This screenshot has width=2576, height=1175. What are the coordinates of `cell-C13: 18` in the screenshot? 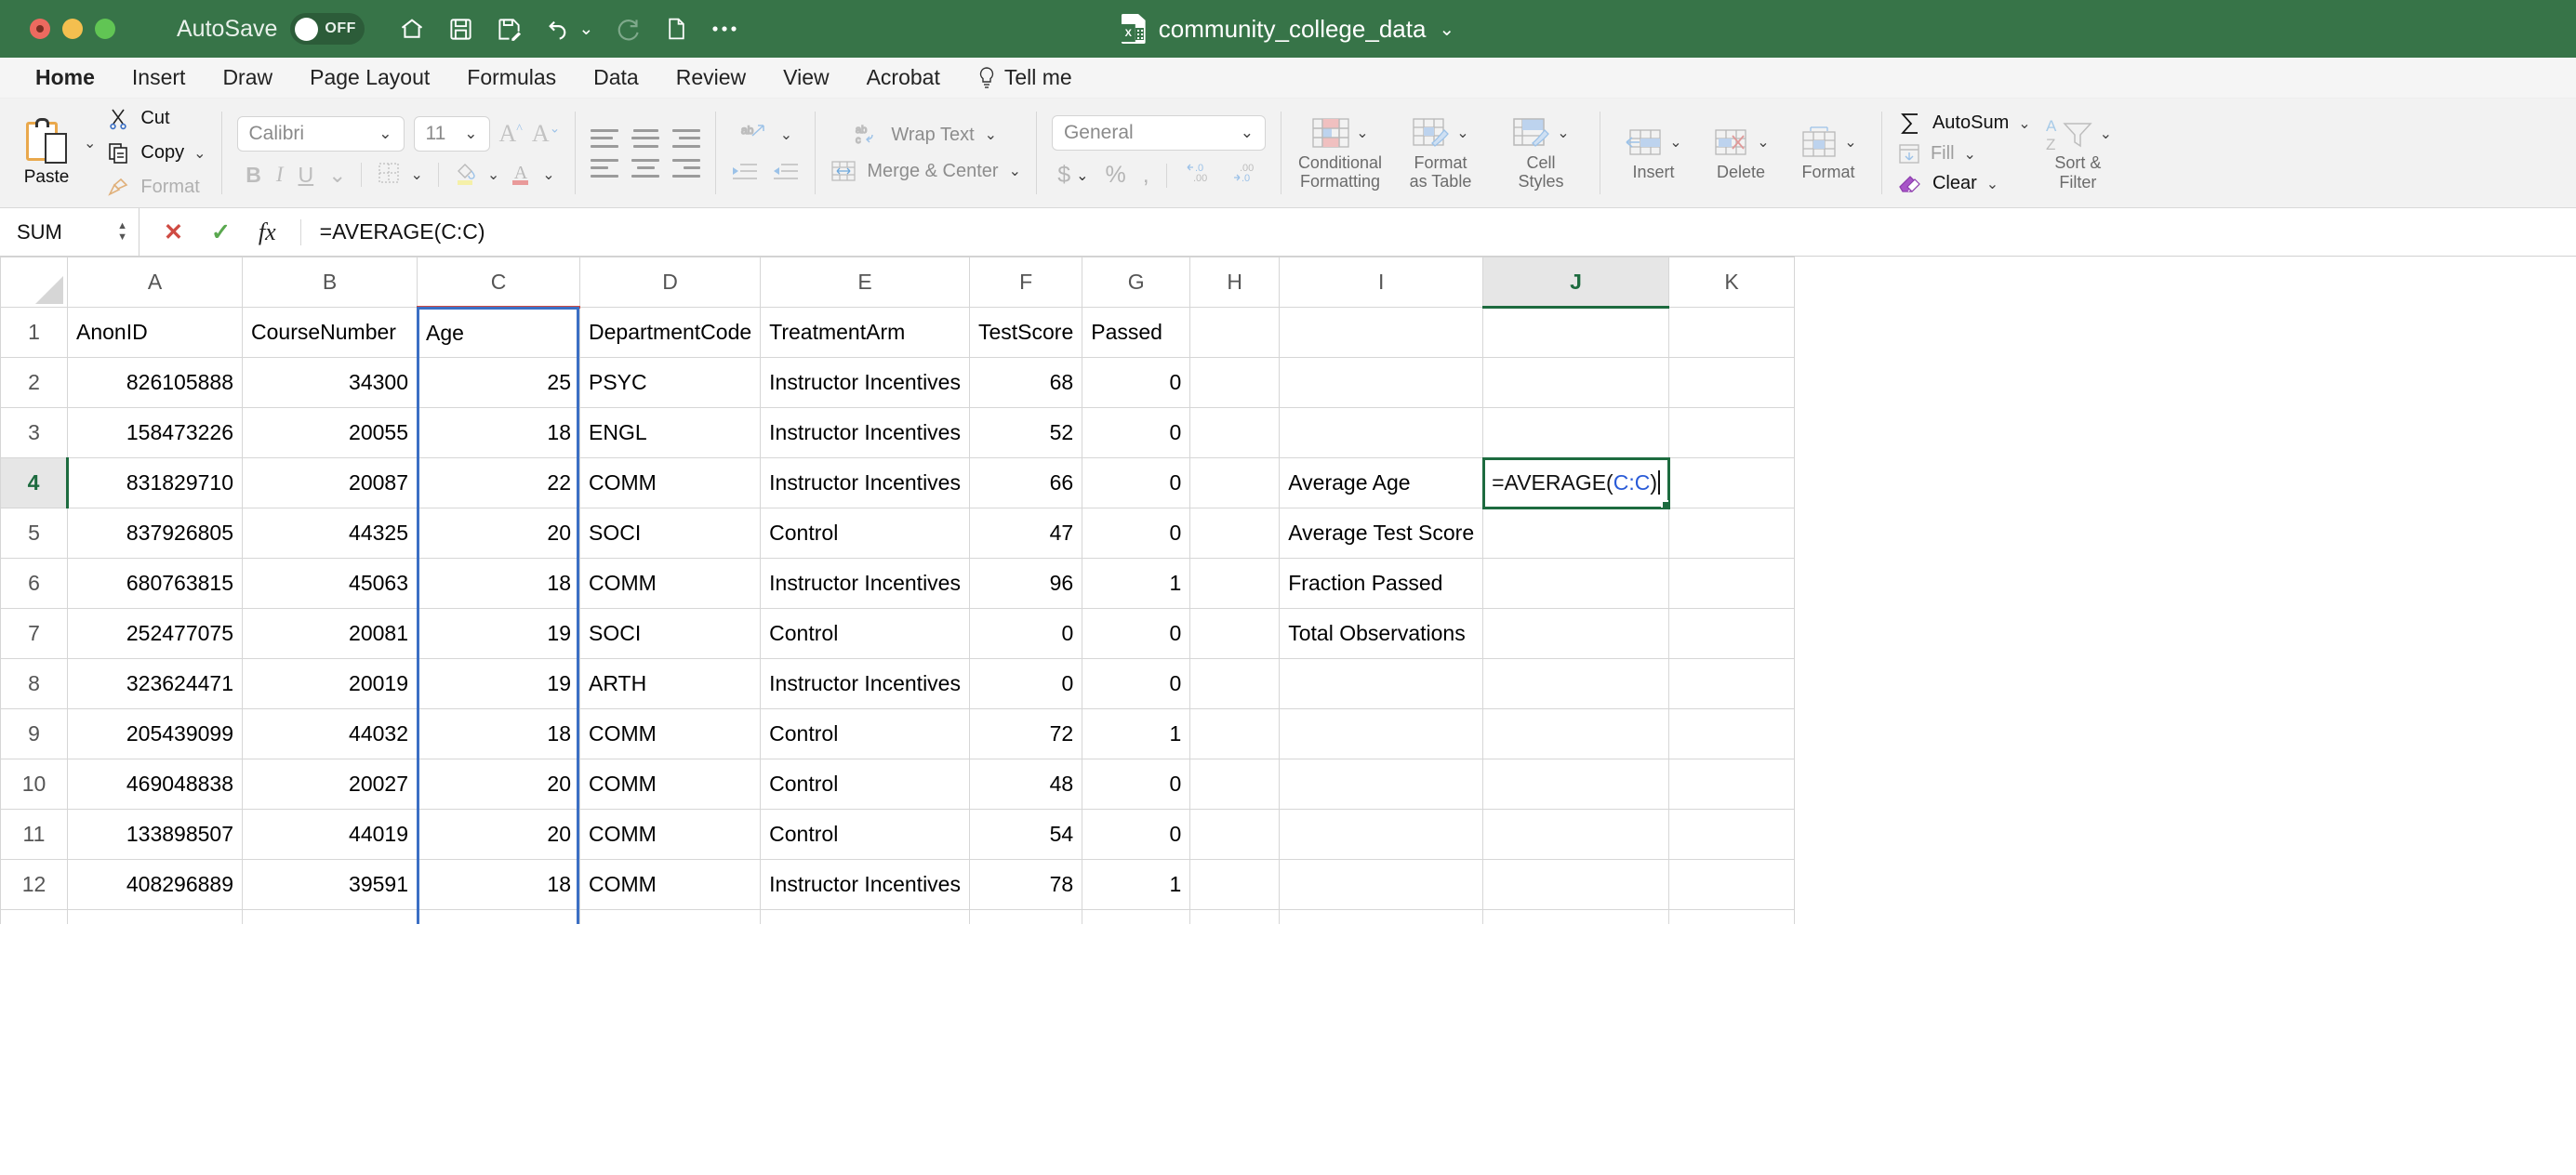 It's located at (498, 916).